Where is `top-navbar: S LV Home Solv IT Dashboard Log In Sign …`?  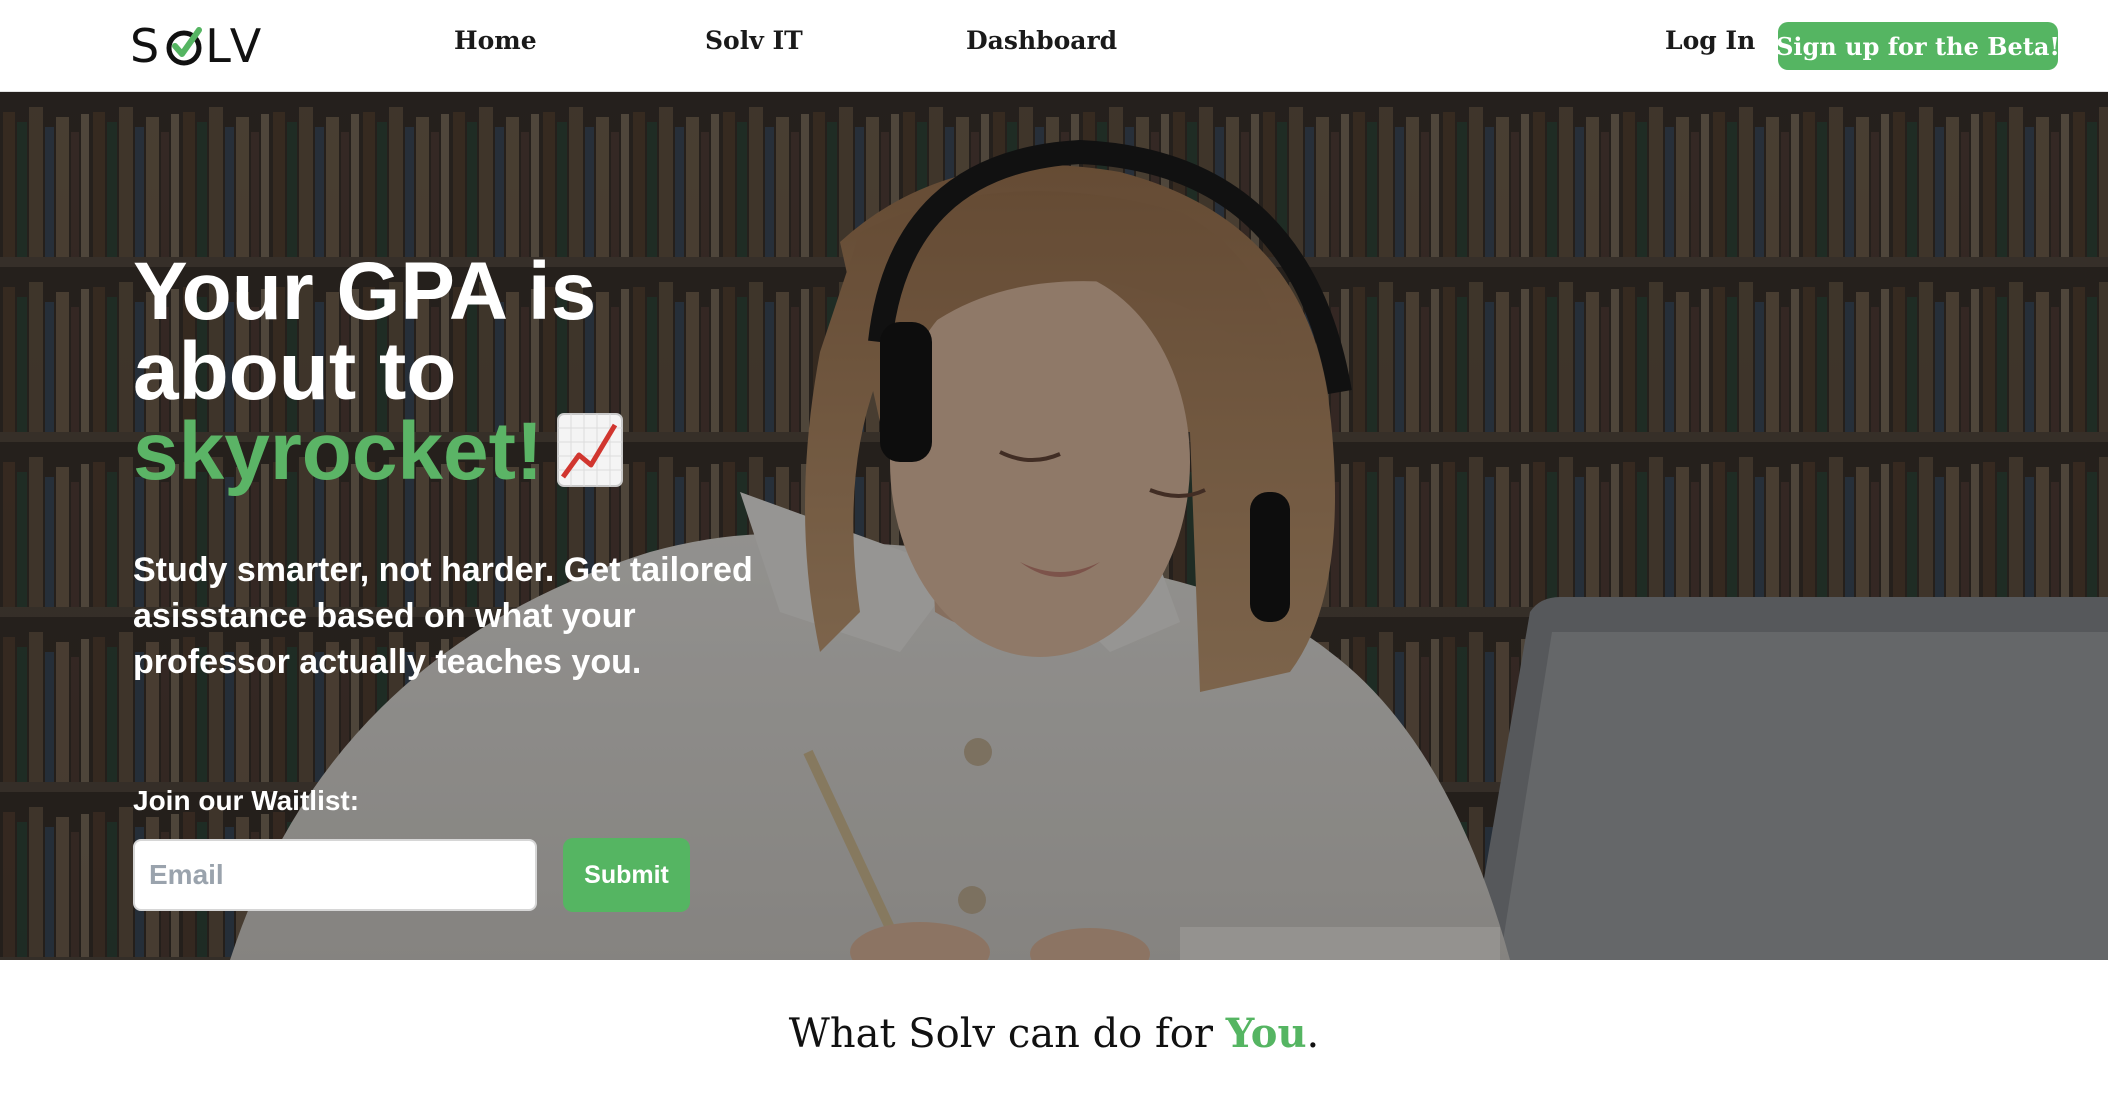
top-navbar: S LV Home Solv IT Dashboard Log In Sign … is located at coordinates (1054, 46).